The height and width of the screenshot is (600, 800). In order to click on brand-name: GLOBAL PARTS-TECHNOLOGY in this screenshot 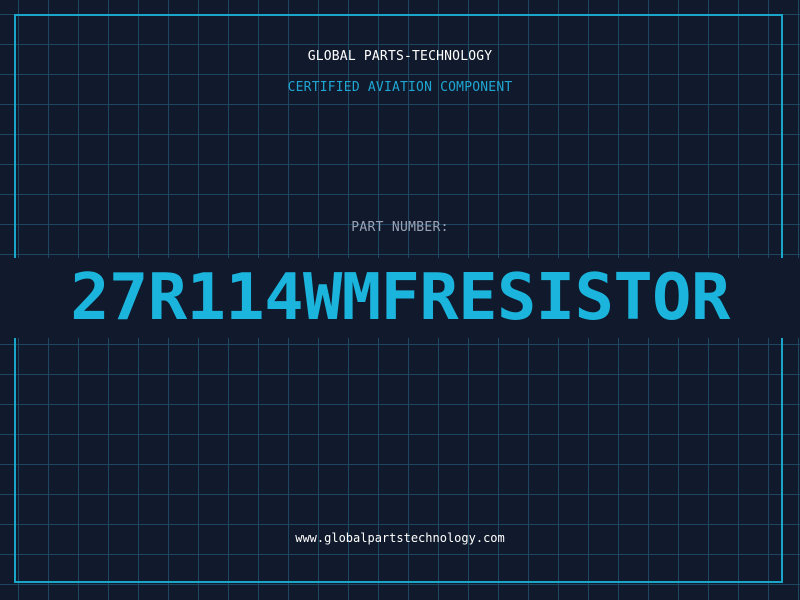, I will do `click(400, 56)`.